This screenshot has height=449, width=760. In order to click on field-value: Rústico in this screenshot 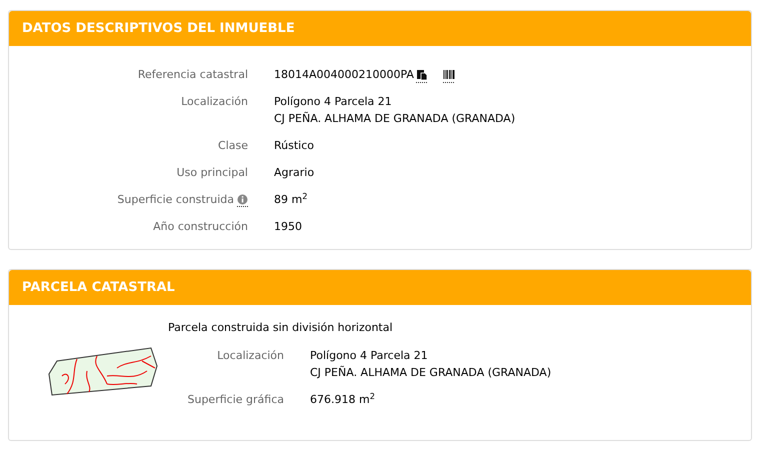, I will do `click(294, 146)`.